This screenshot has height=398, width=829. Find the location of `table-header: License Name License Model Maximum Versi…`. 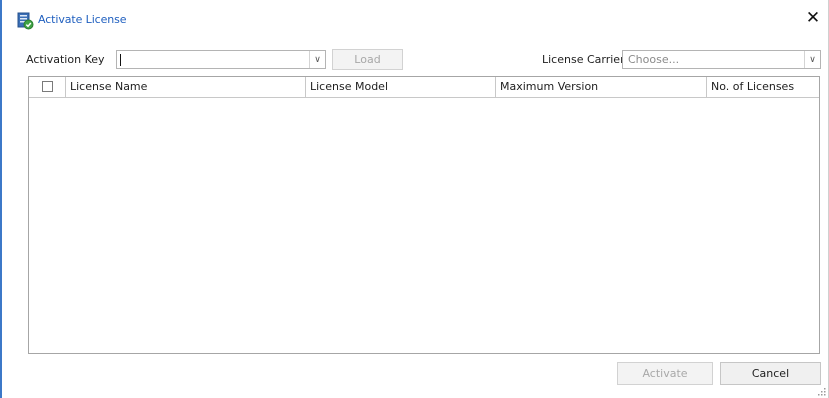

table-header: License Name License Model Maximum Versi… is located at coordinates (424, 87).